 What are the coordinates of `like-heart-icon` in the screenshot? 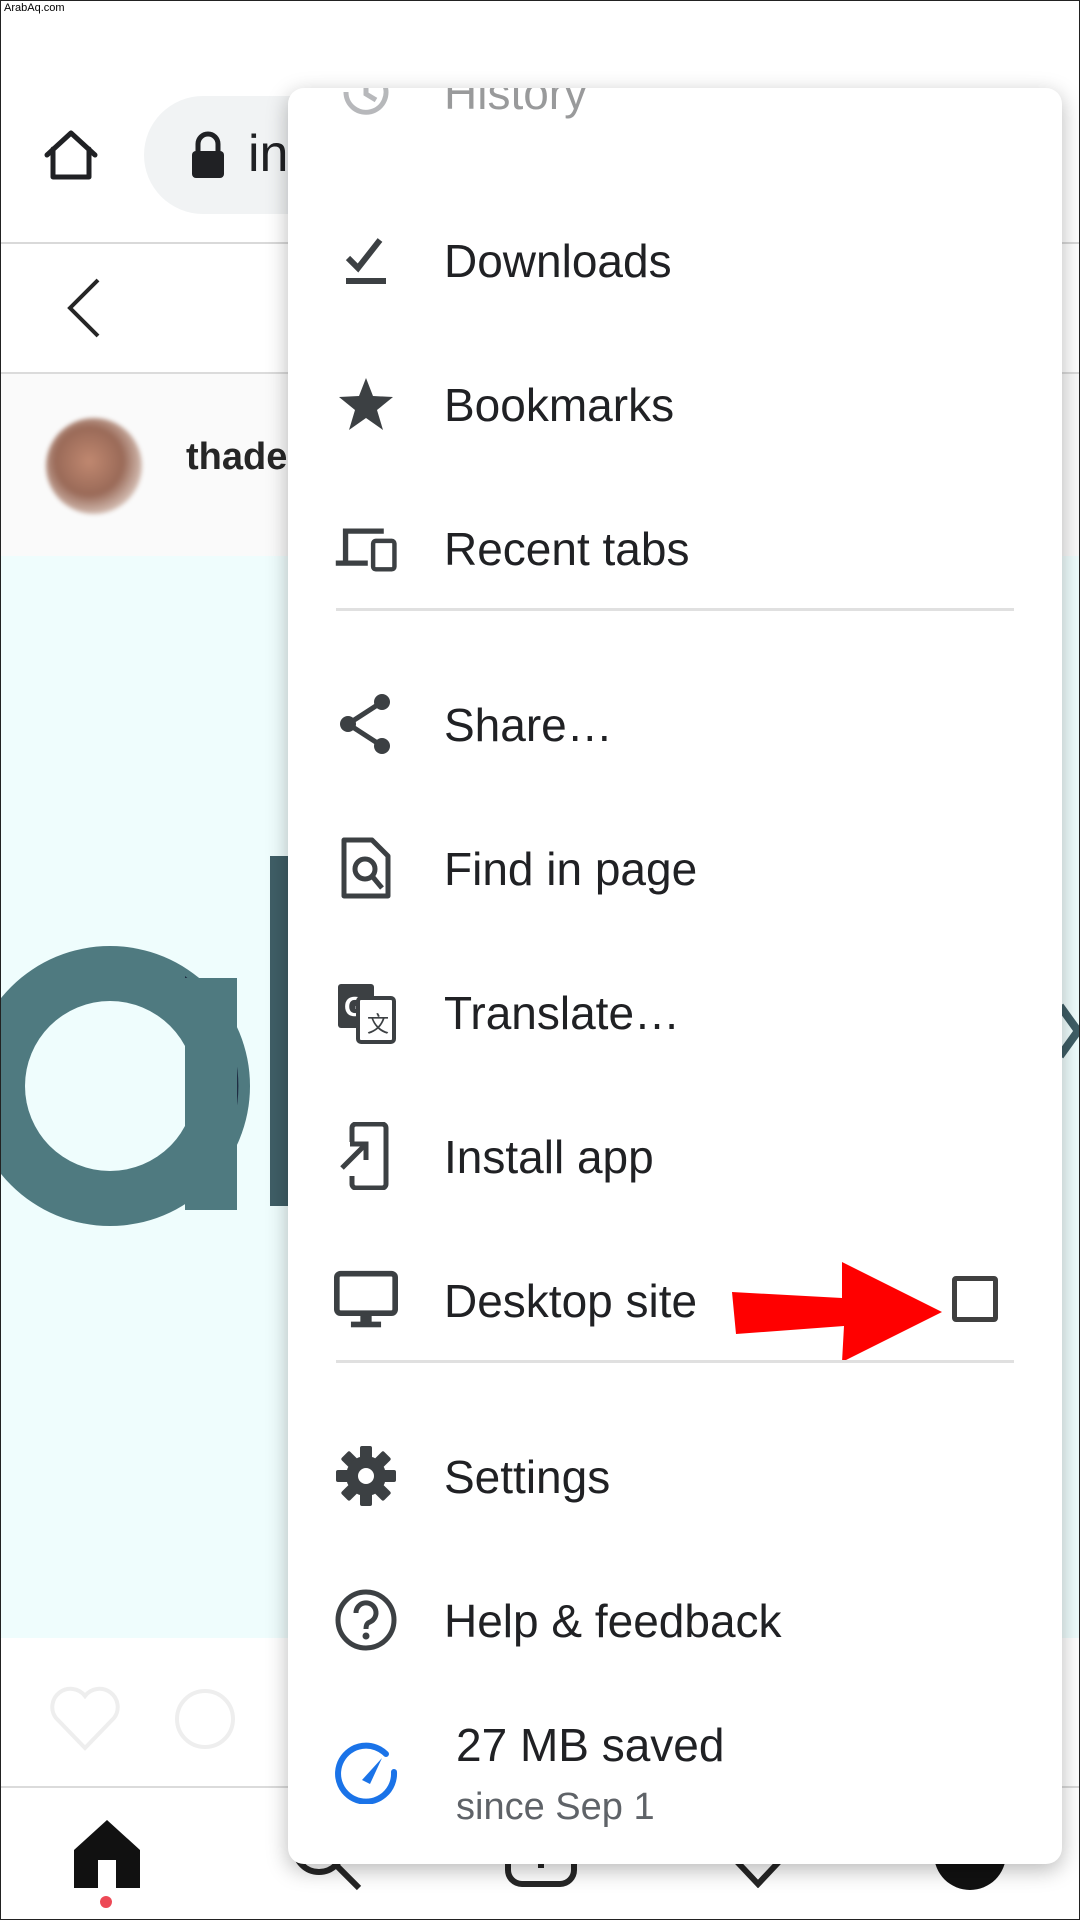 It's located at (85, 1719).